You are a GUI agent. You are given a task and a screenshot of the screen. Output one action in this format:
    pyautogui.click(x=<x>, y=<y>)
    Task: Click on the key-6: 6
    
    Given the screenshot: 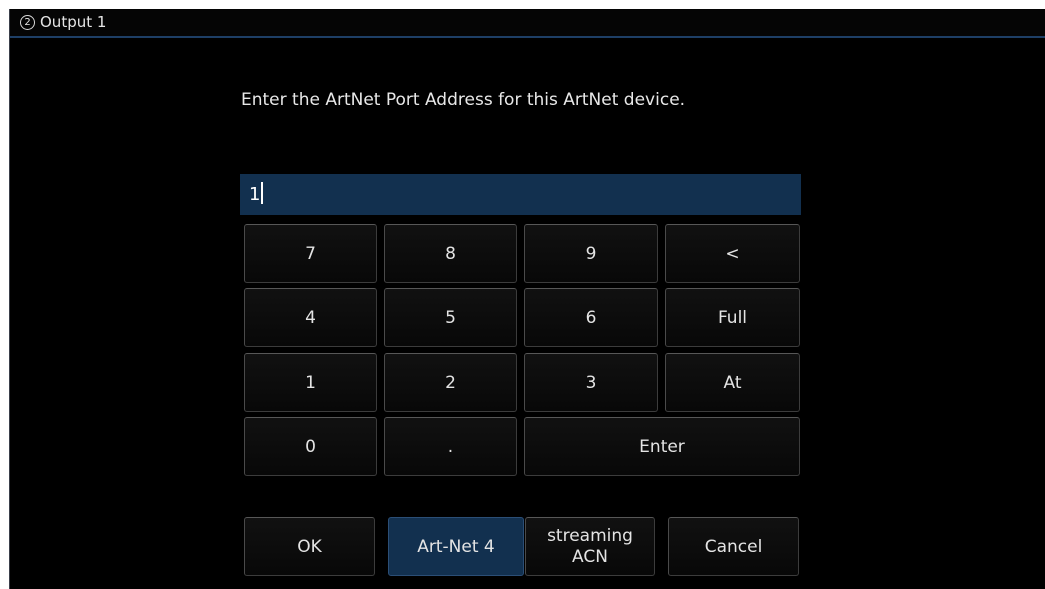 What is the action you would take?
    pyautogui.click(x=591, y=317)
    